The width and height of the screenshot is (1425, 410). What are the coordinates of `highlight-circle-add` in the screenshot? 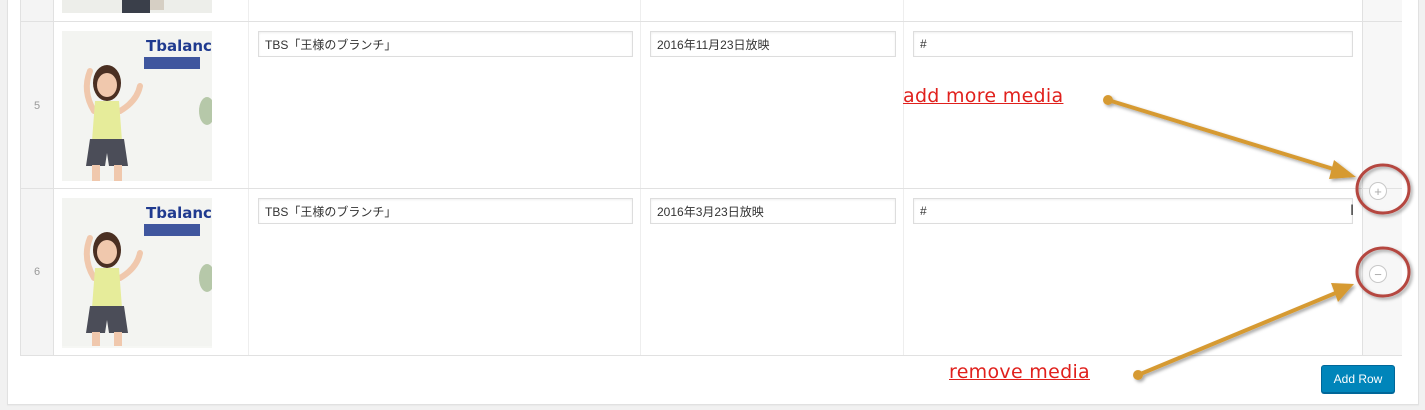 It's located at (1383, 189).